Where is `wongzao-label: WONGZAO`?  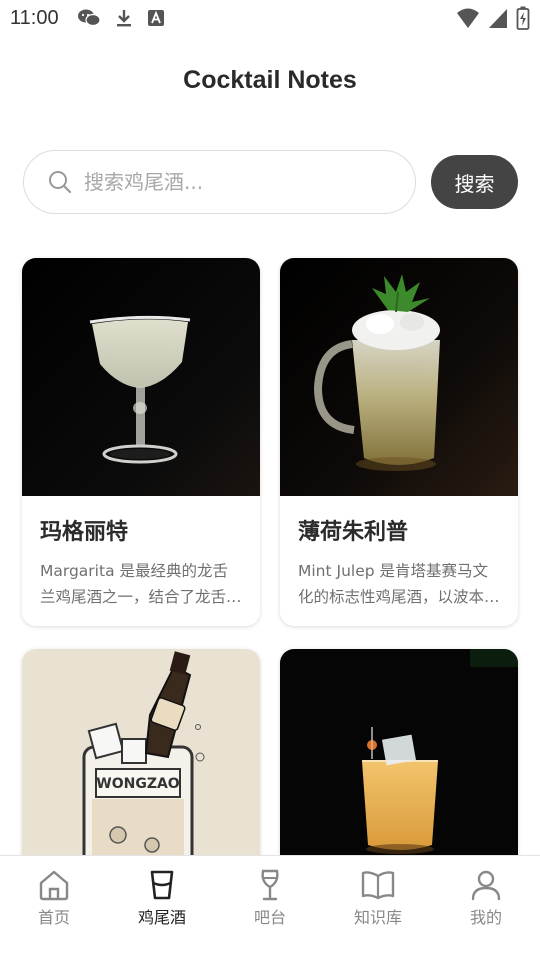
wongzao-label: WONGZAO is located at coordinates (138, 784).